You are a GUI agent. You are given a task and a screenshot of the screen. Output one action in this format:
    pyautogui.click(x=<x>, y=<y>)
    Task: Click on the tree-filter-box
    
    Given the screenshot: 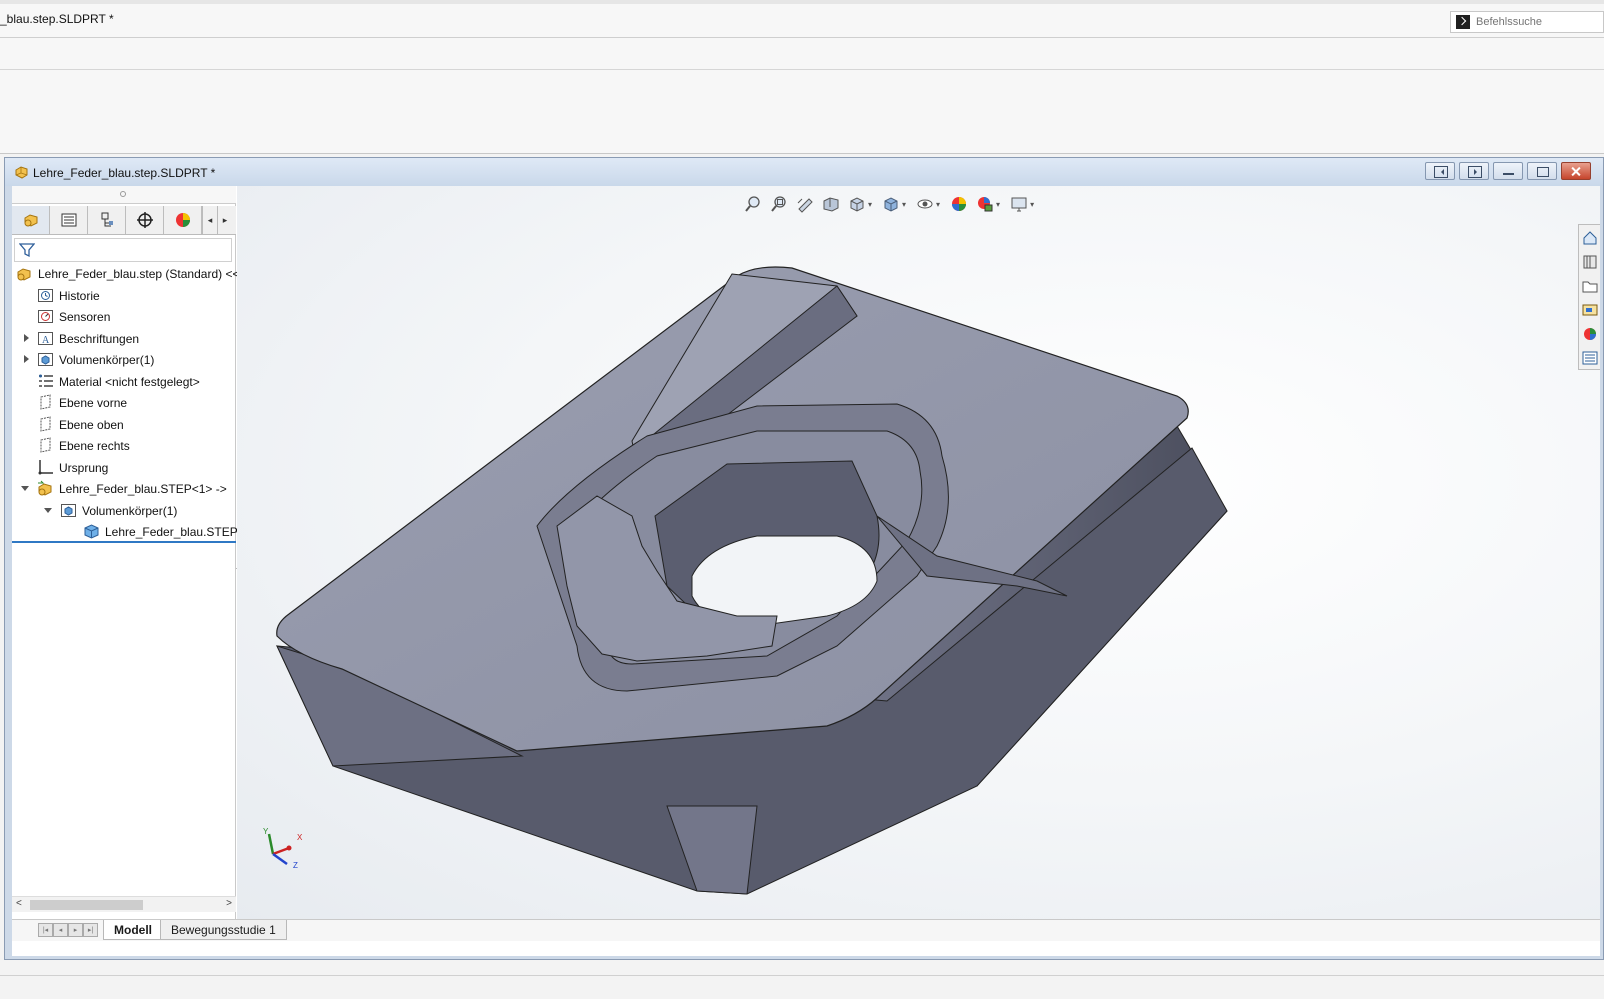 What is the action you would take?
    pyautogui.click(x=123, y=250)
    